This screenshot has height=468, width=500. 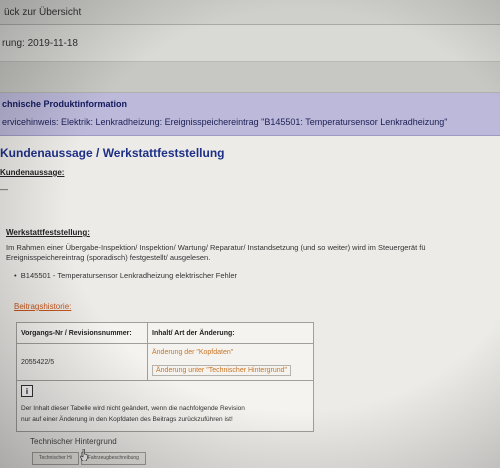 I want to click on technical-background-heading: Technischer Hintergrund, so click(x=73, y=441).